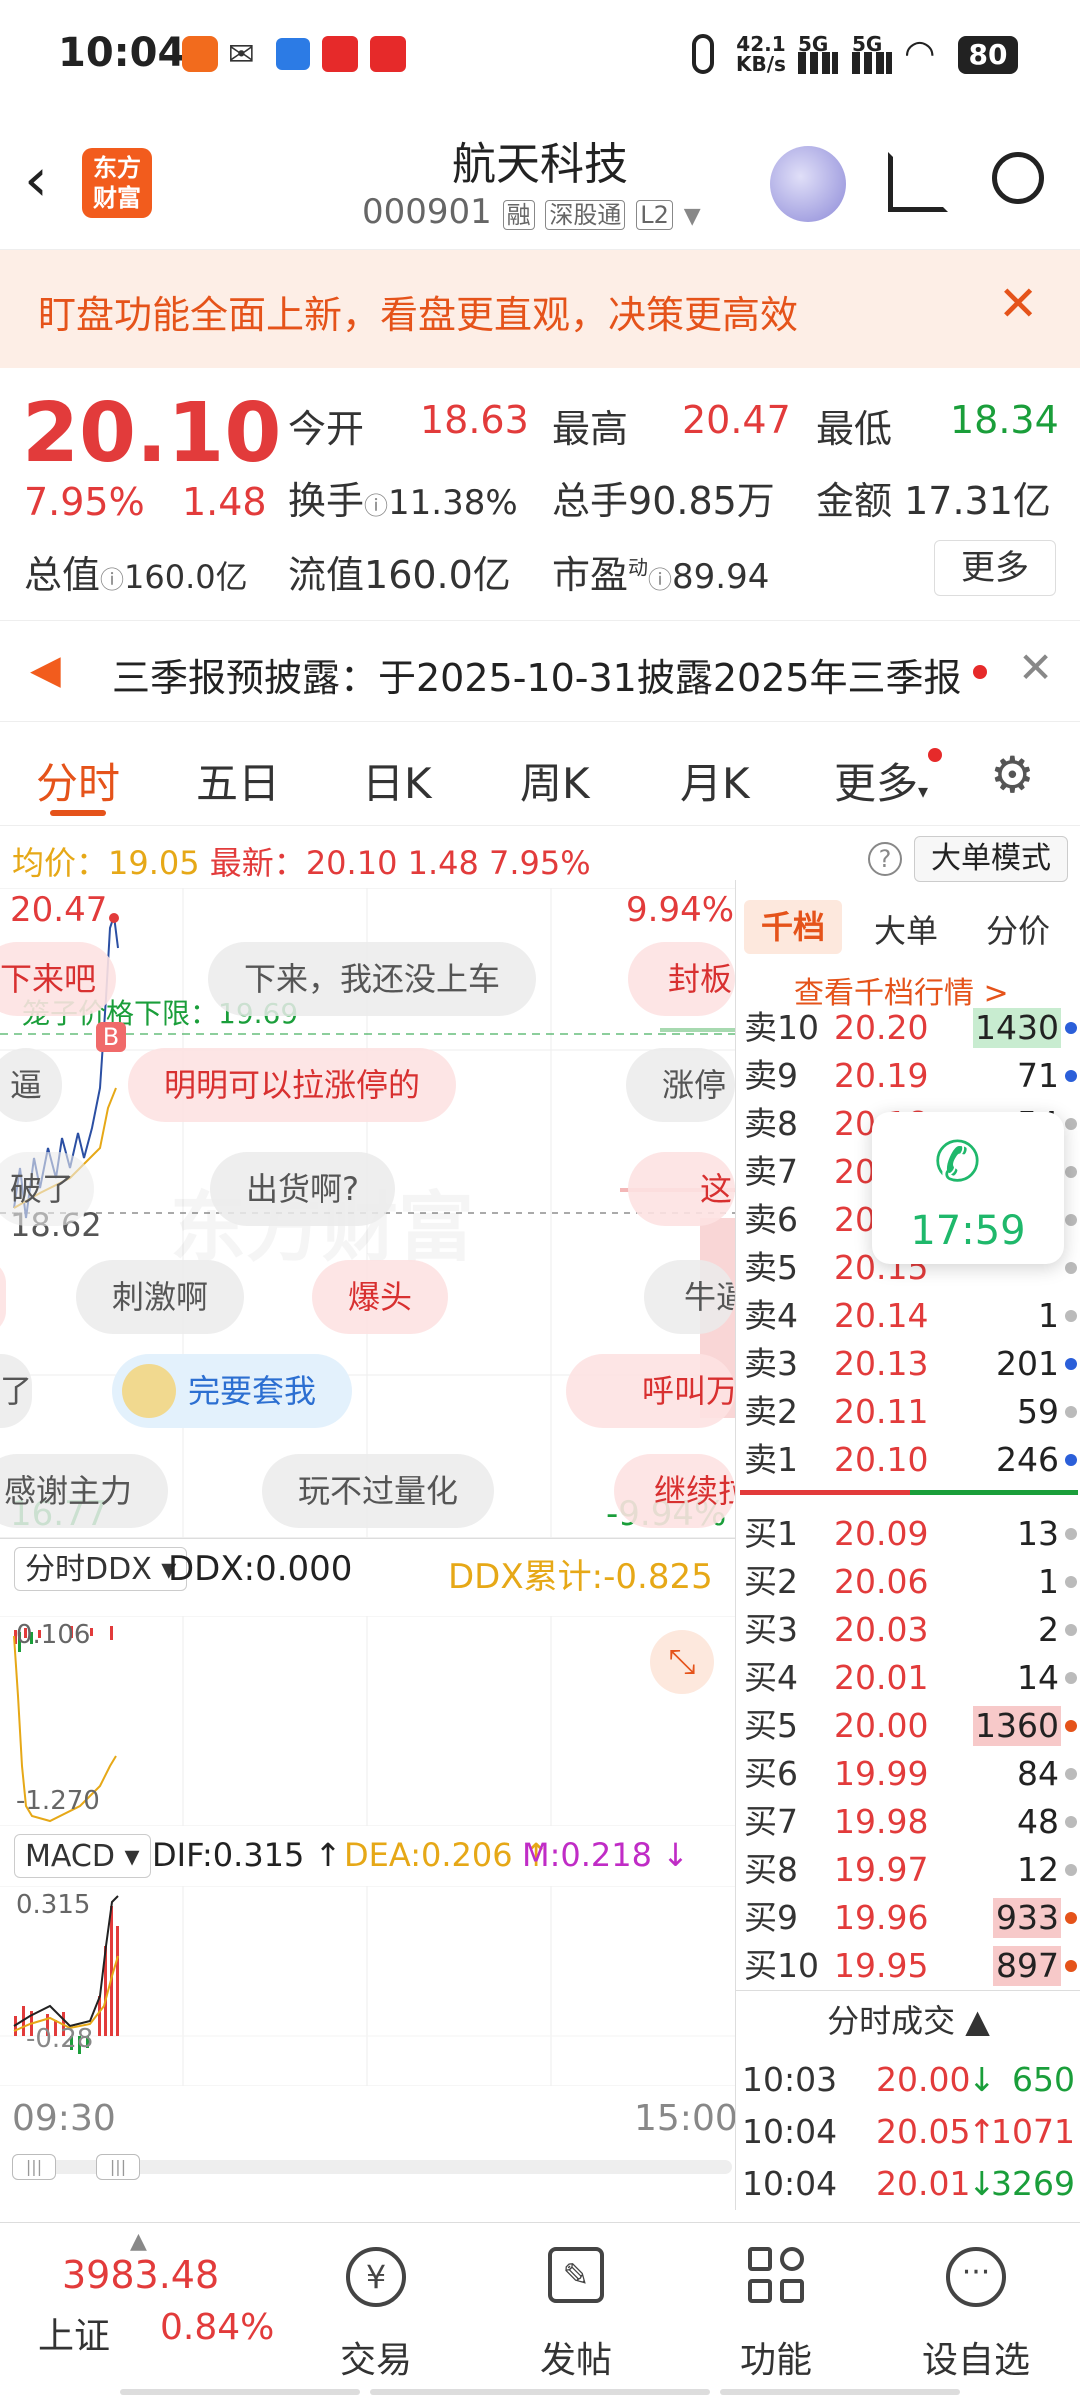 The width and height of the screenshot is (1080, 2401). I want to click on scroll-handle-left: |||, so click(34, 2167).